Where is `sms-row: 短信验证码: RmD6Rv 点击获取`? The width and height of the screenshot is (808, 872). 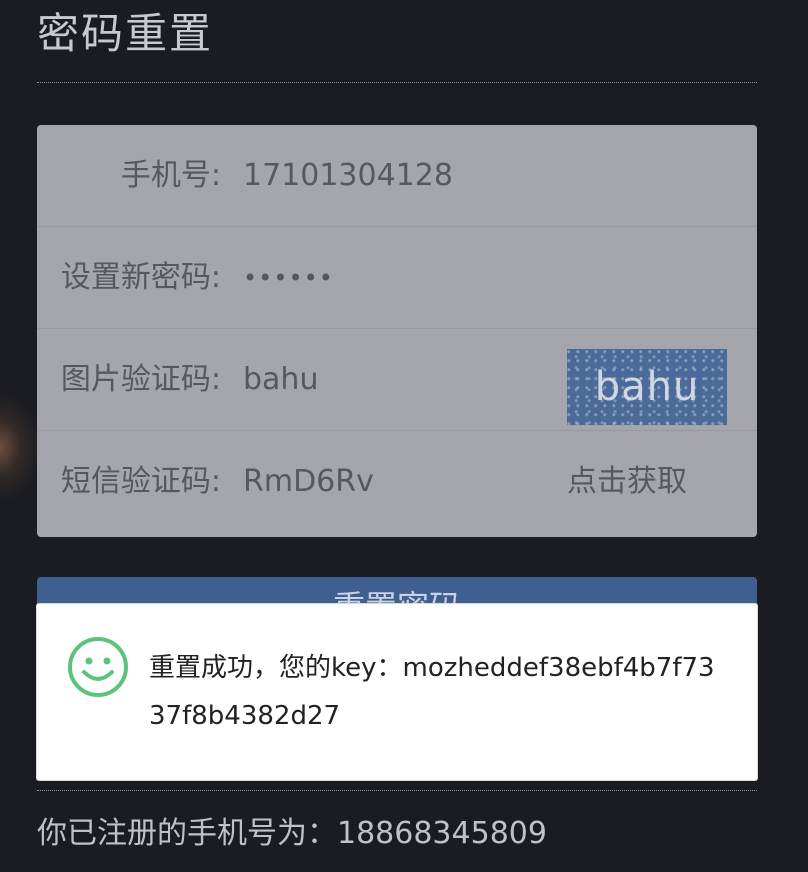
sms-row: 短信验证码: RmD6Rv 点击获取 is located at coordinates (397, 482).